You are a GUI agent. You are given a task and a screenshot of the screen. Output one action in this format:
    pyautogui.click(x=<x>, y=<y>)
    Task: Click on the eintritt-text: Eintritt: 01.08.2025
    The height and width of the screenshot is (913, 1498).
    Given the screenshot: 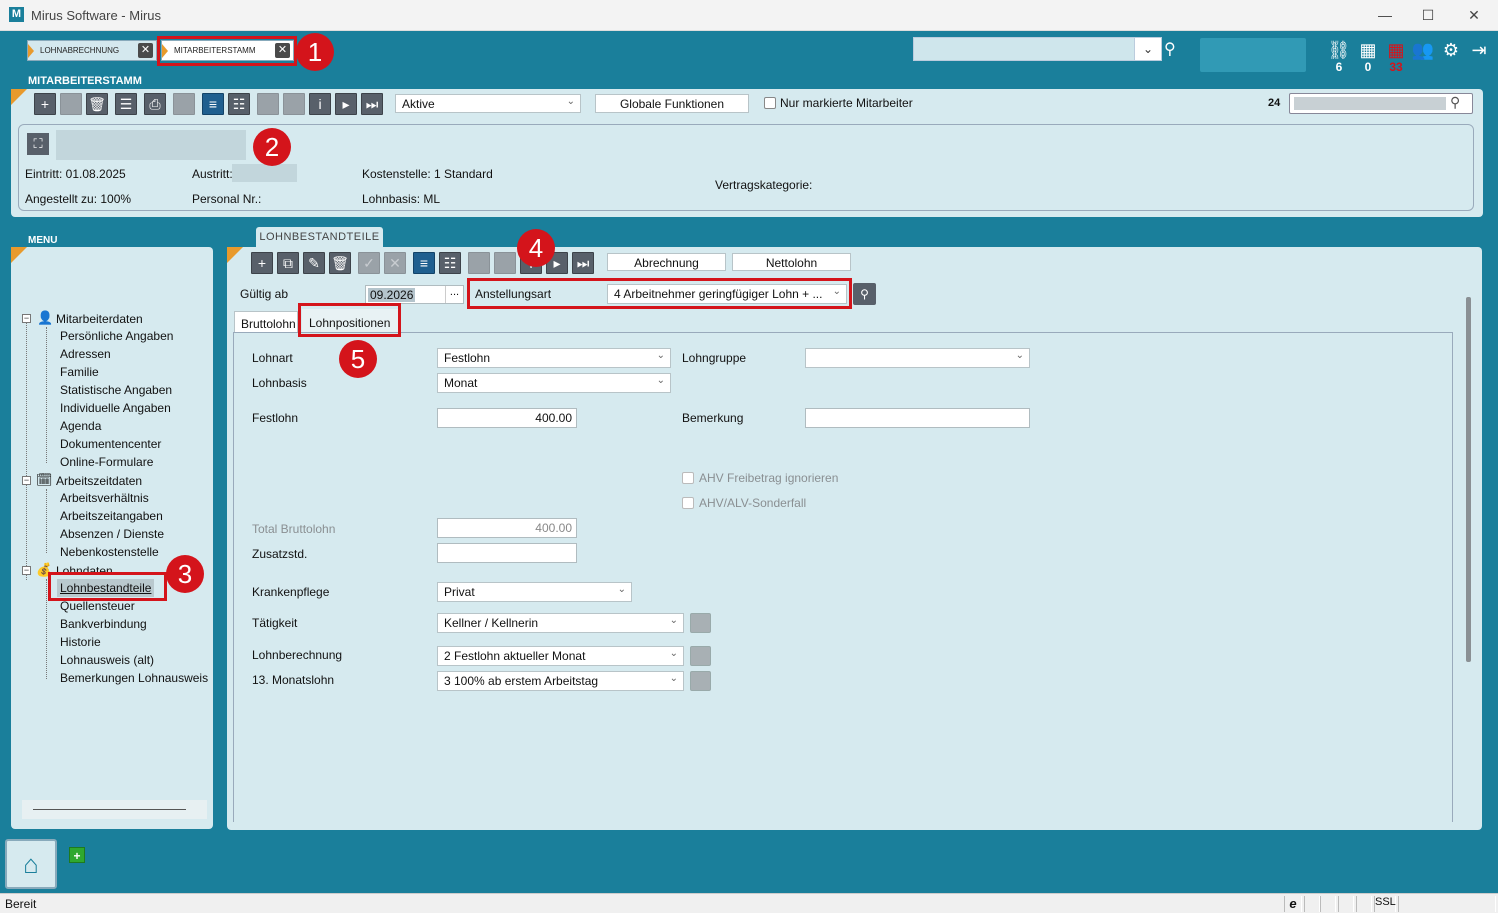 What is the action you would take?
    pyautogui.click(x=75, y=174)
    